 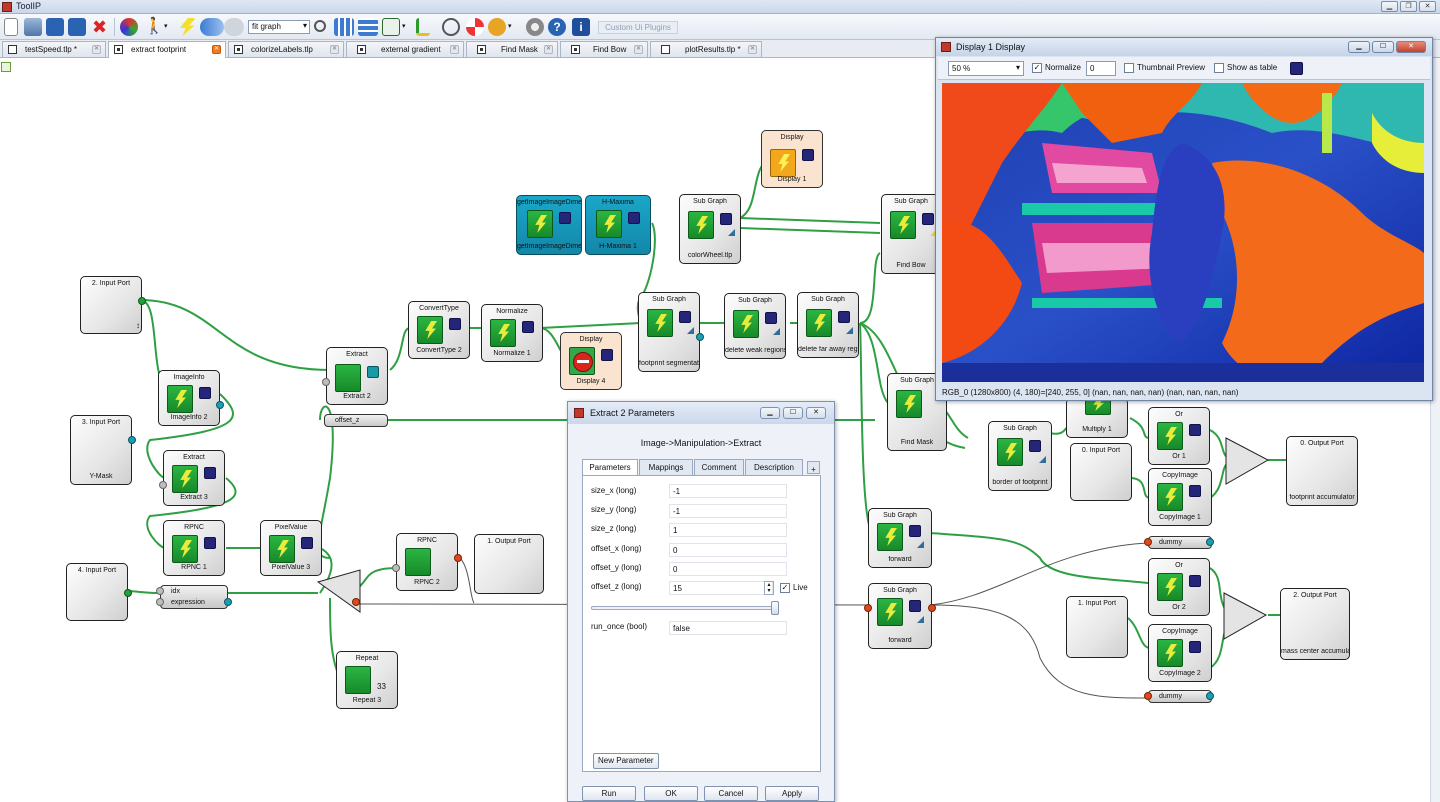 What do you see at coordinates (168, 27) in the screenshot?
I see `run-dropdown-icon: ▾` at bounding box center [168, 27].